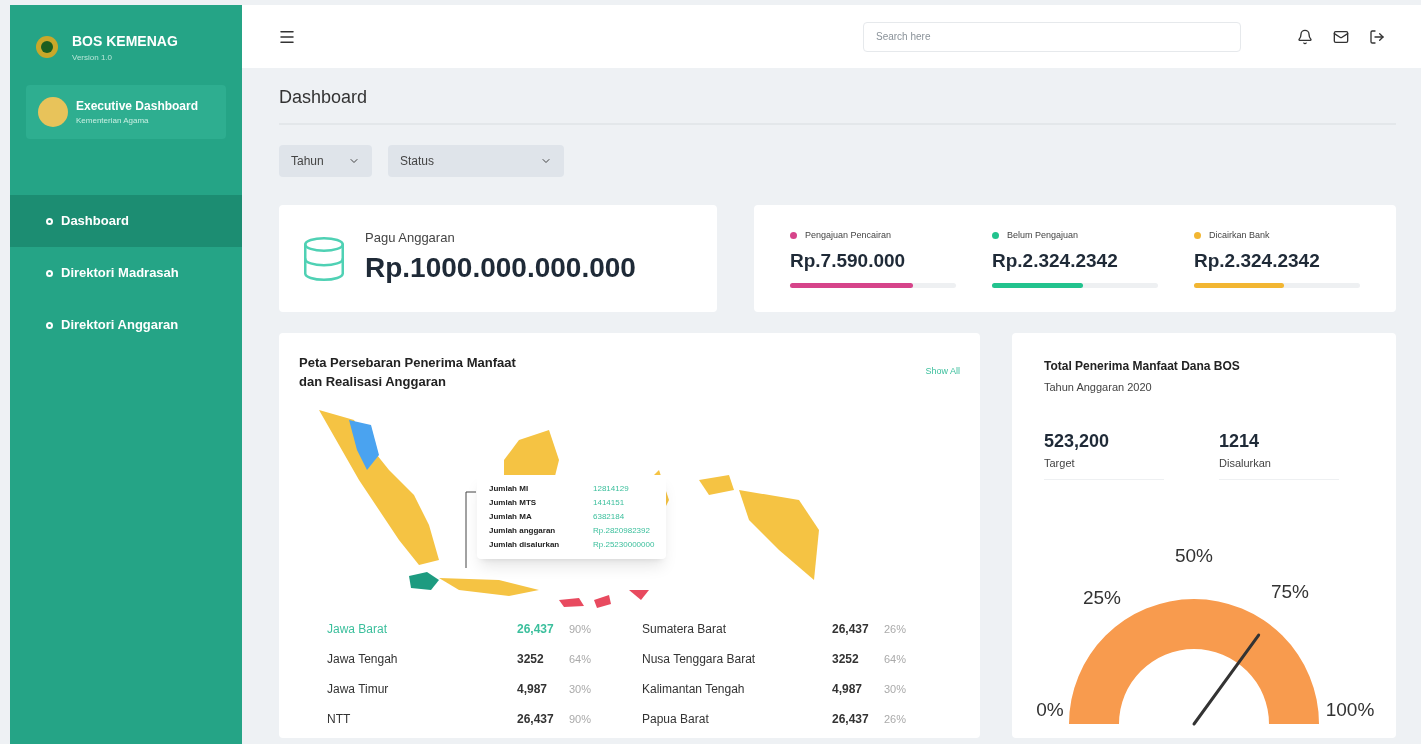 This screenshot has height=744, width=1421. What do you see at coordinates (848, 235) in the screenshot?
I see `stat-label: Pengajuan Pencairan` at bounding box center [848, 235].